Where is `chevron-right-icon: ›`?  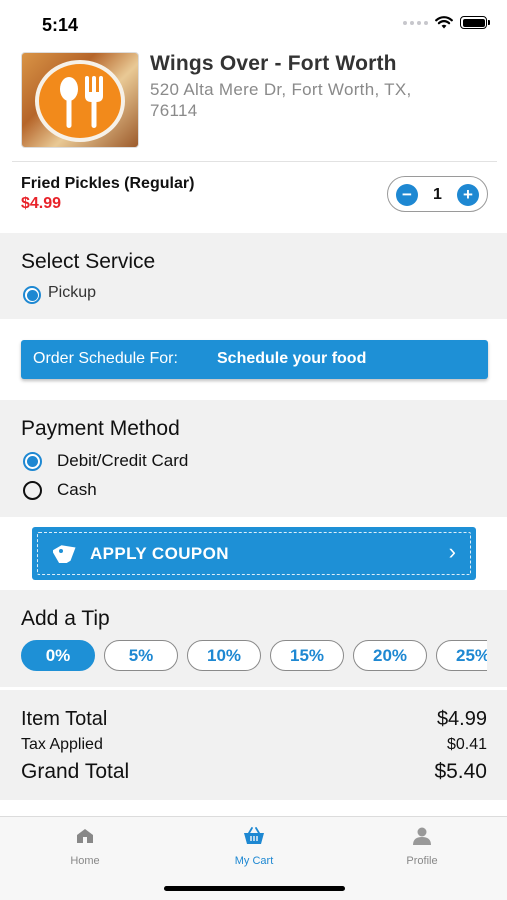 chevron-right-icon: › is located at coordinates (452, 551).